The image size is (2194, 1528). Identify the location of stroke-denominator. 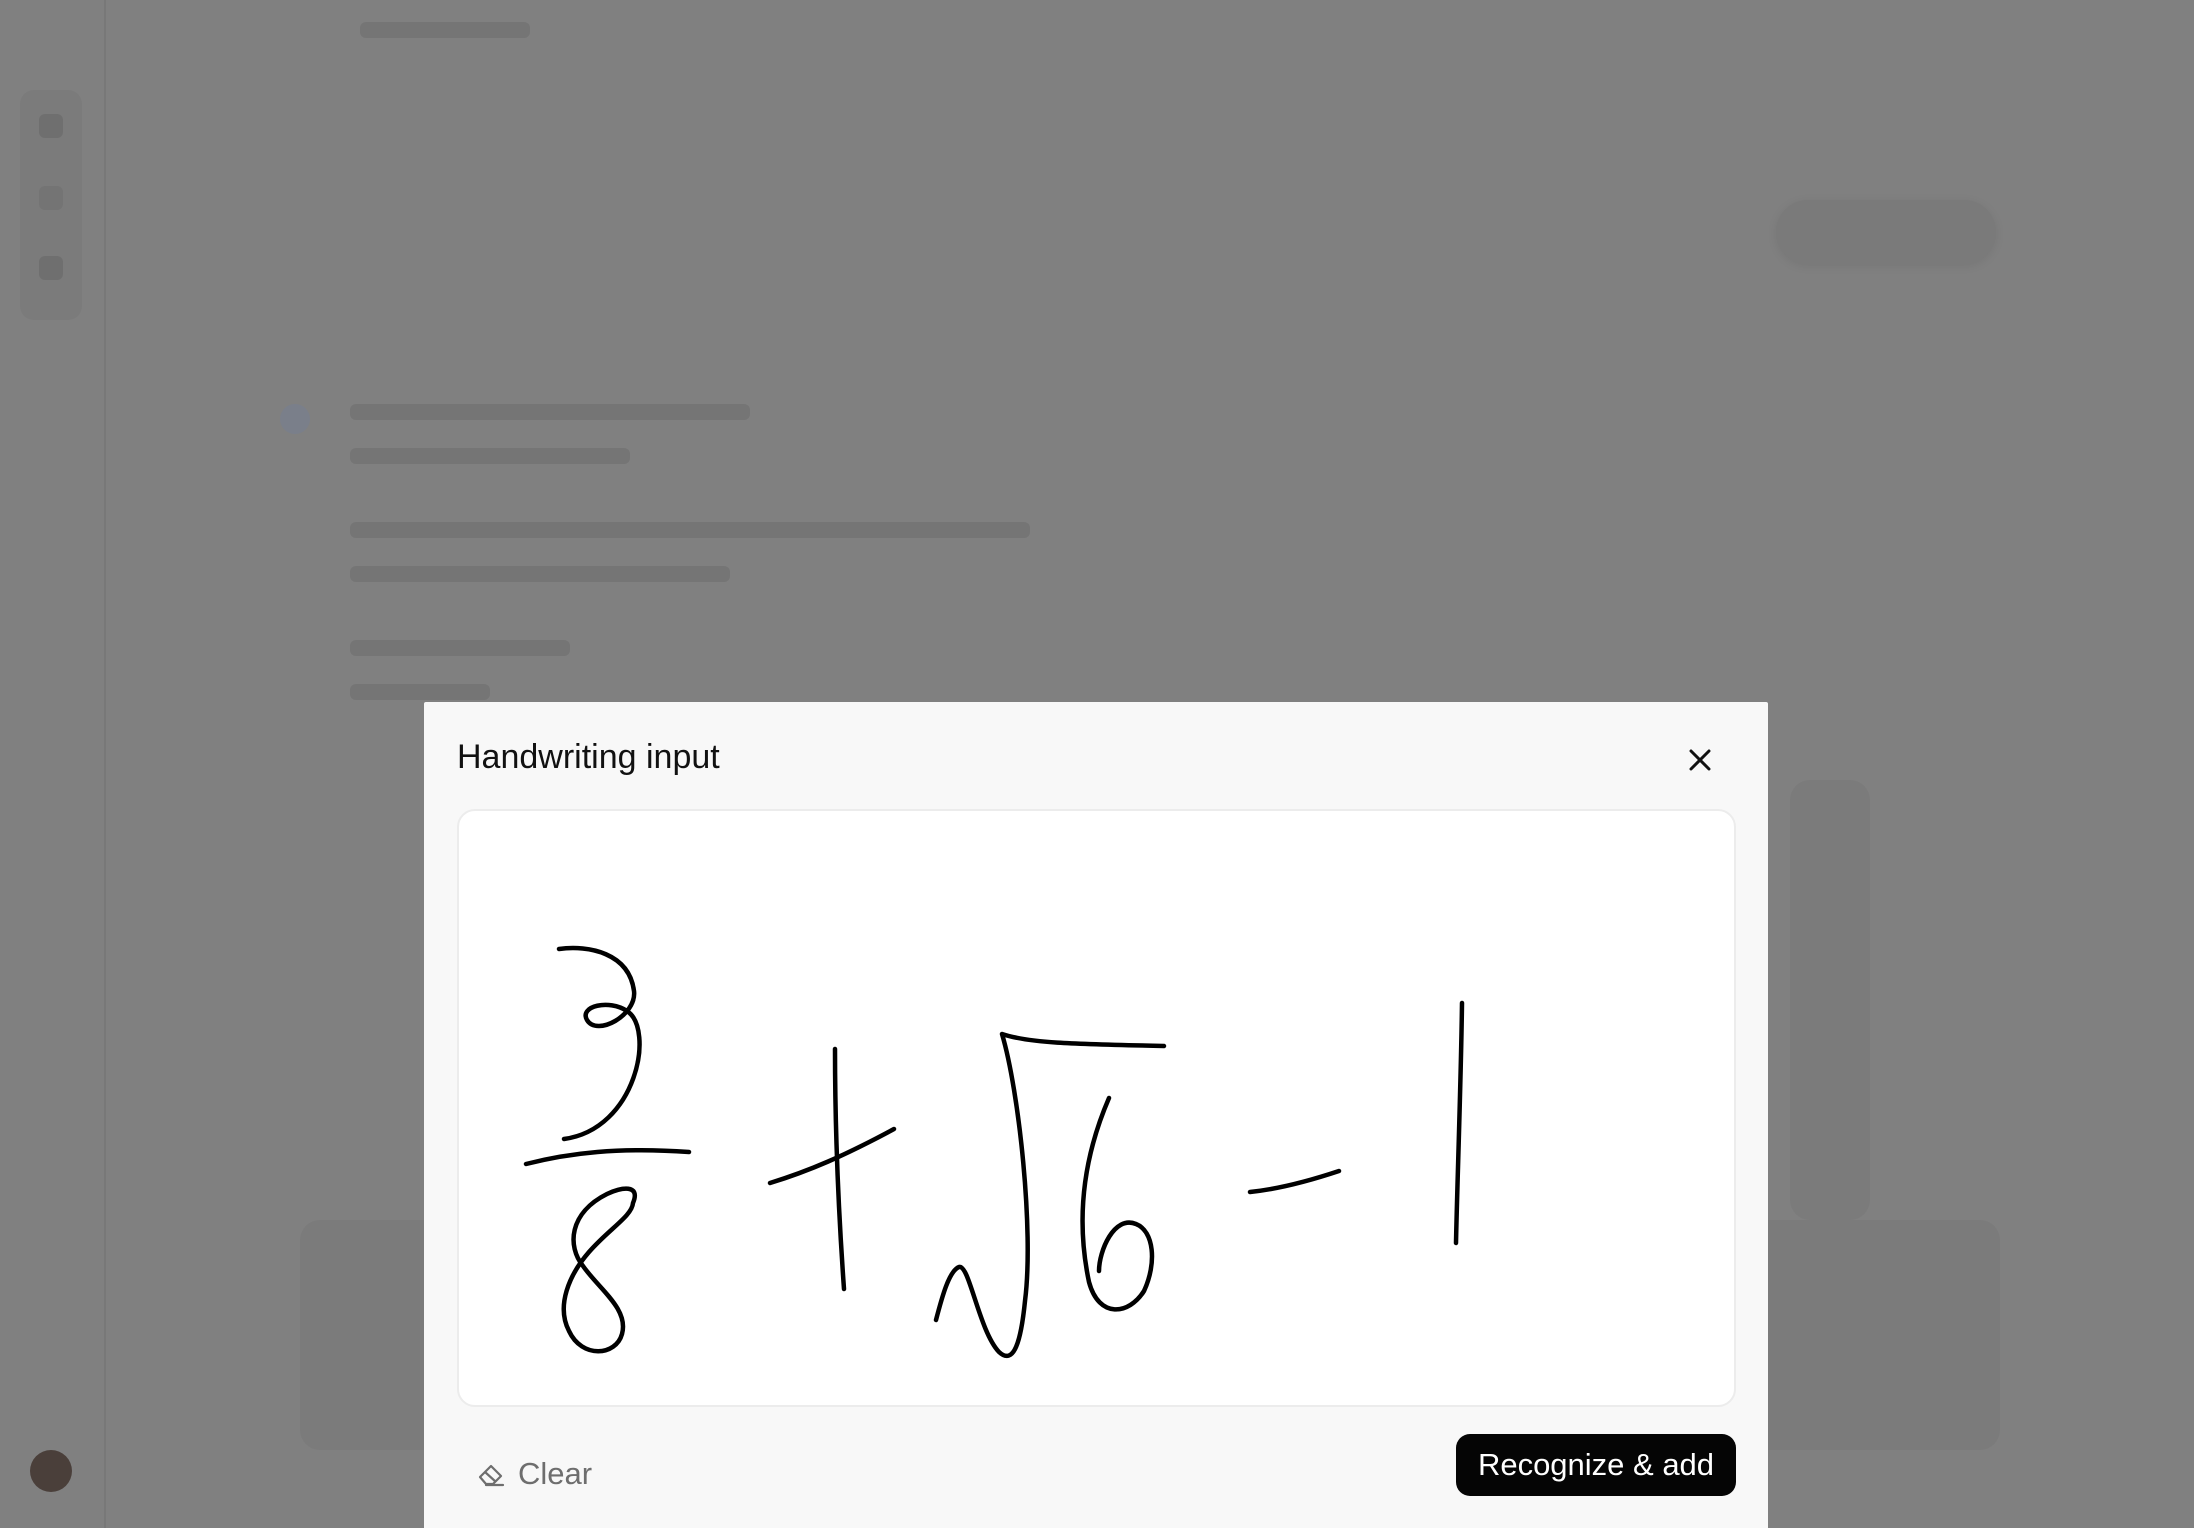
(599, 1270).